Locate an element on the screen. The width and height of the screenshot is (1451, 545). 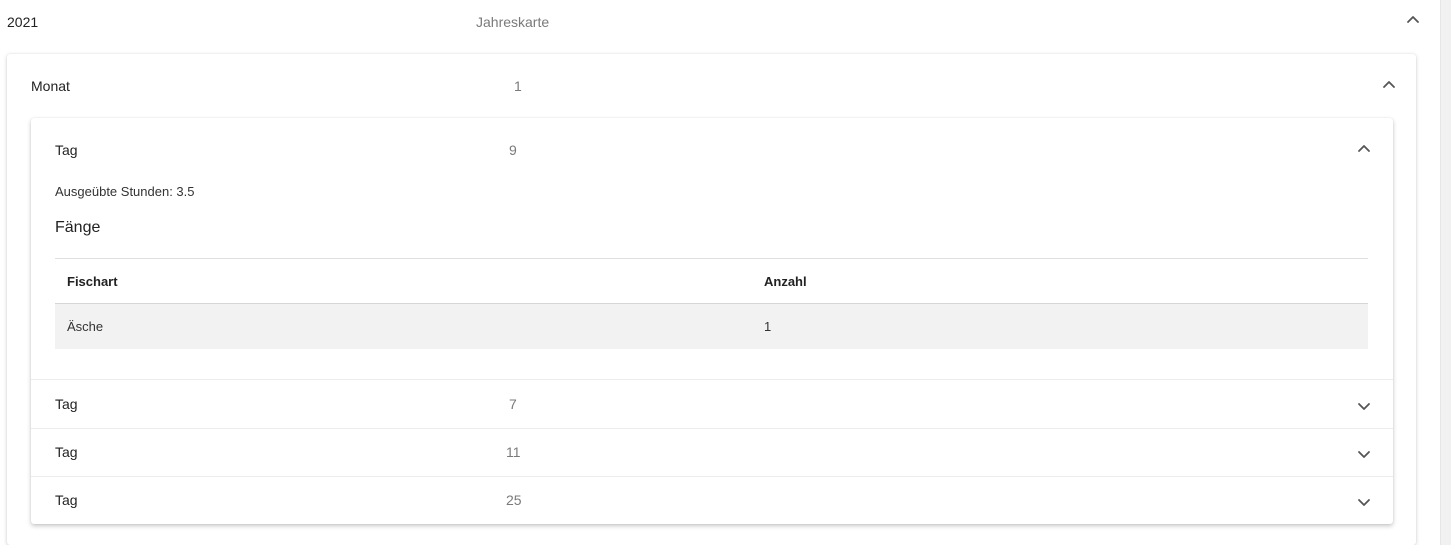
year-header: 2021 Jahreskarte is located at coordinates (720, 22).